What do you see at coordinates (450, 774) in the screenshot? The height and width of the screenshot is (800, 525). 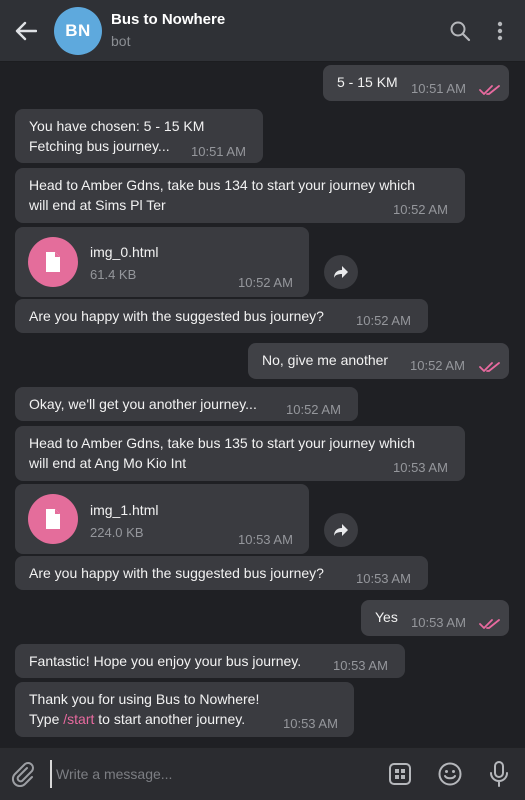 I see `emoji-icon` at bounding box center [450, 774].